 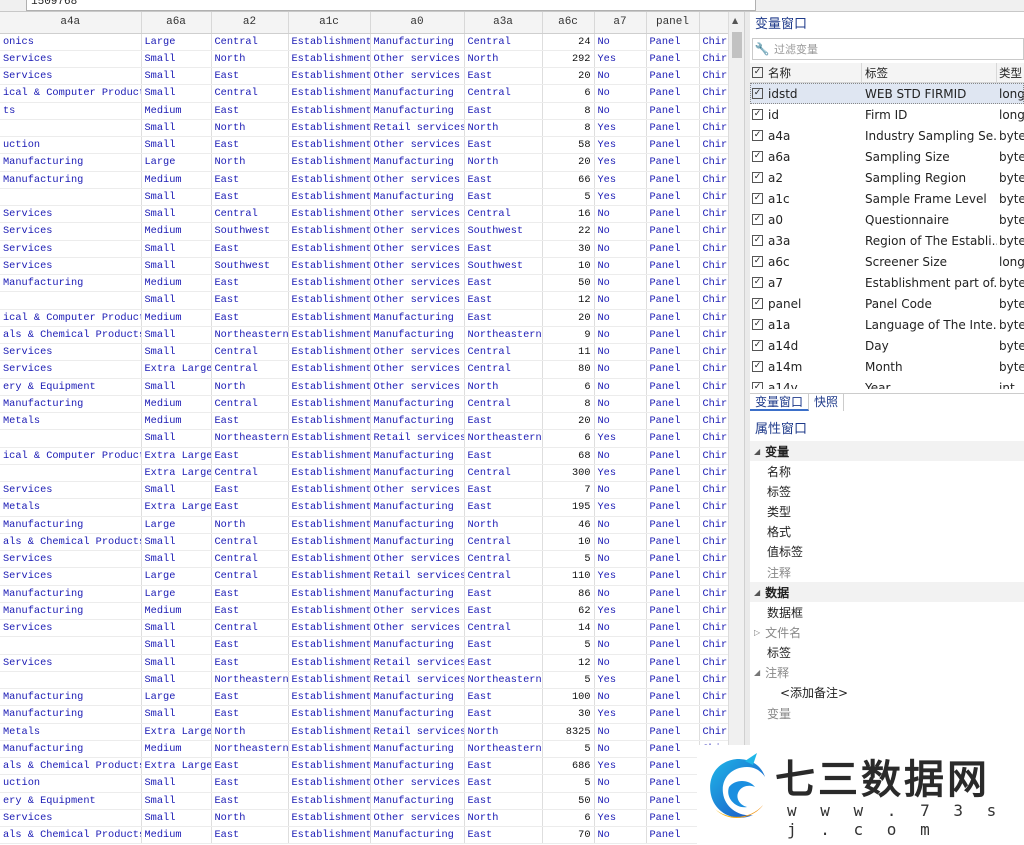 I want to click on table-cell: 10, so click(x=568, y=542).